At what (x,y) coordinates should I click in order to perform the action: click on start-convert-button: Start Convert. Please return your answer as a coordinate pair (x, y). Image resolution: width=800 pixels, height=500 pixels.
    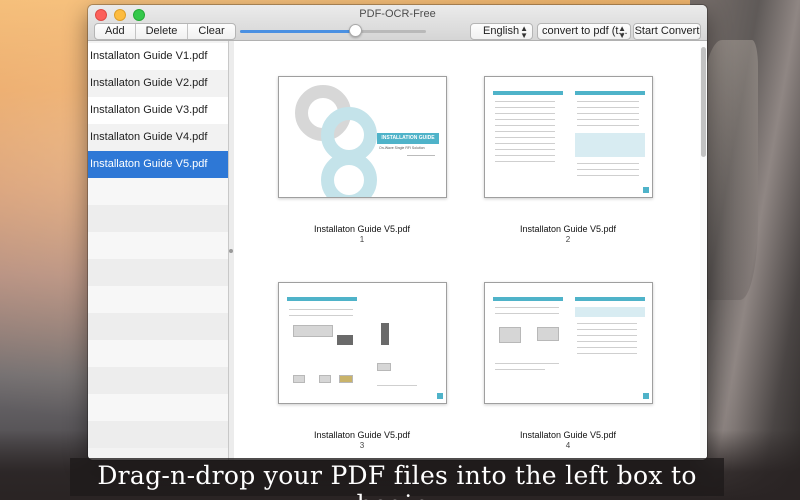
    Looking at the image, I should click on (667, 31).